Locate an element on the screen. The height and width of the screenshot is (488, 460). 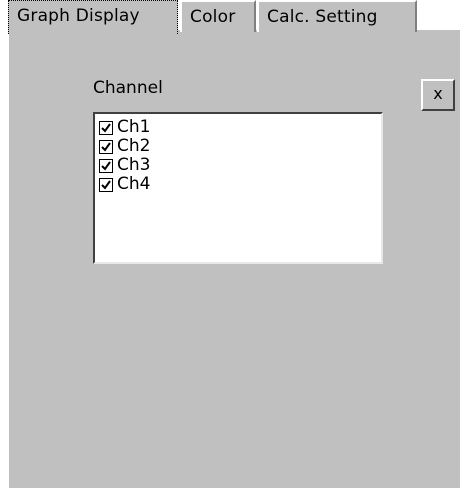
ch3-checkbox is located at coordinates (106, 165).